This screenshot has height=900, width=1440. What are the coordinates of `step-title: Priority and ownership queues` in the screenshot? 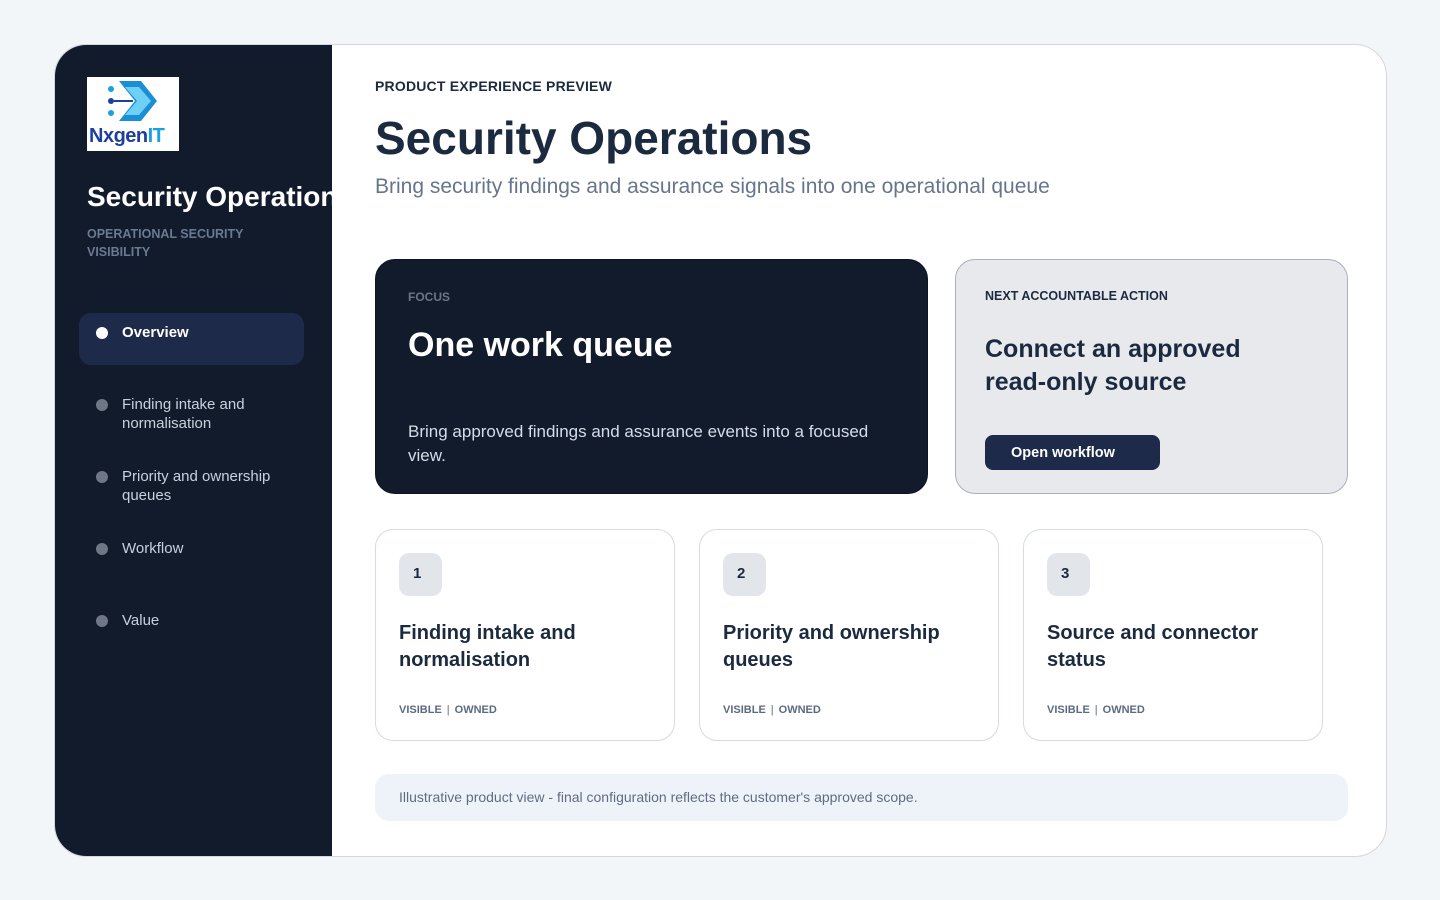 It's located at (831, 646).